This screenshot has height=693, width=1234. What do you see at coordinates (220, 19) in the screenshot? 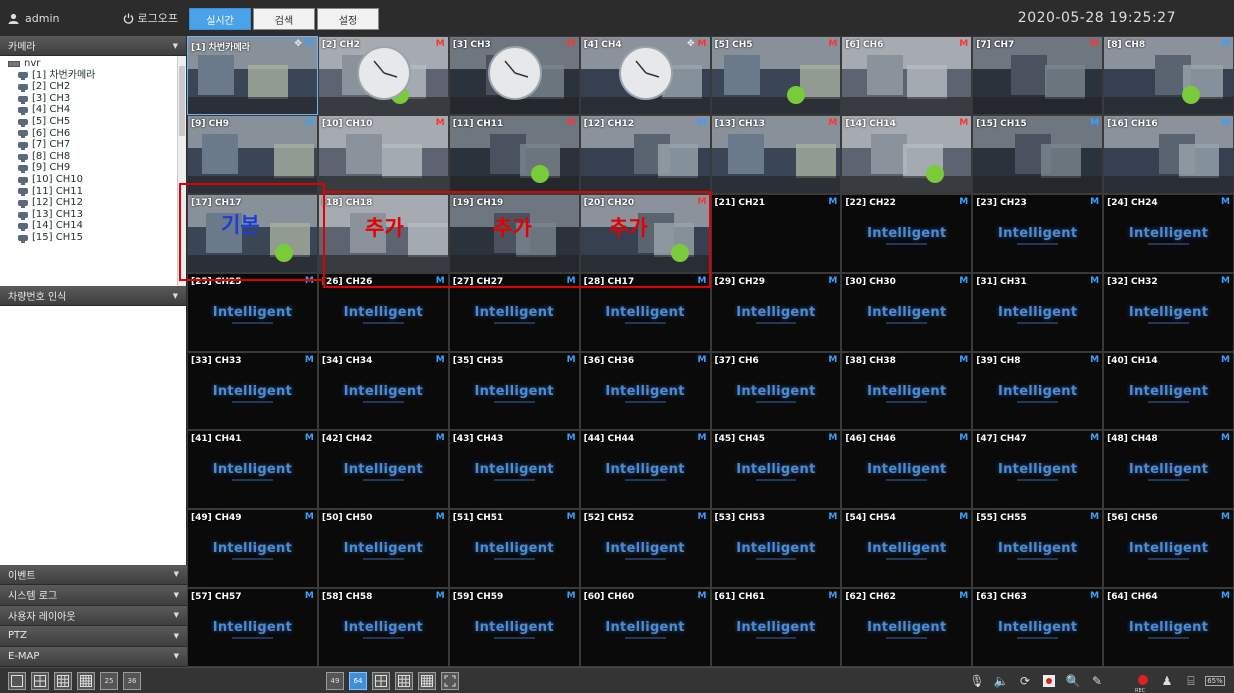
I see `tab-live: 실시간` at bounding box center [220, 19].